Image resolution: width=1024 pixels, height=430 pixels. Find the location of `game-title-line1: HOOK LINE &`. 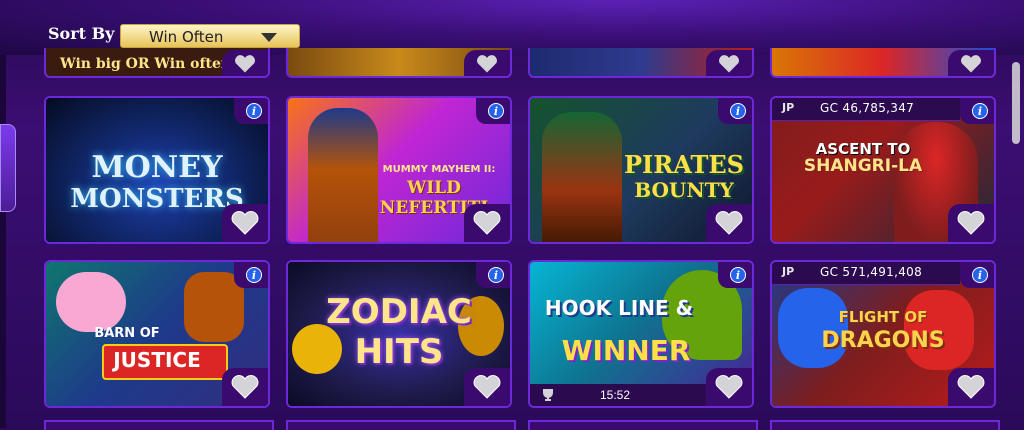

game-title-line1: HOOK LINE & is located at coordinates (619, 308).